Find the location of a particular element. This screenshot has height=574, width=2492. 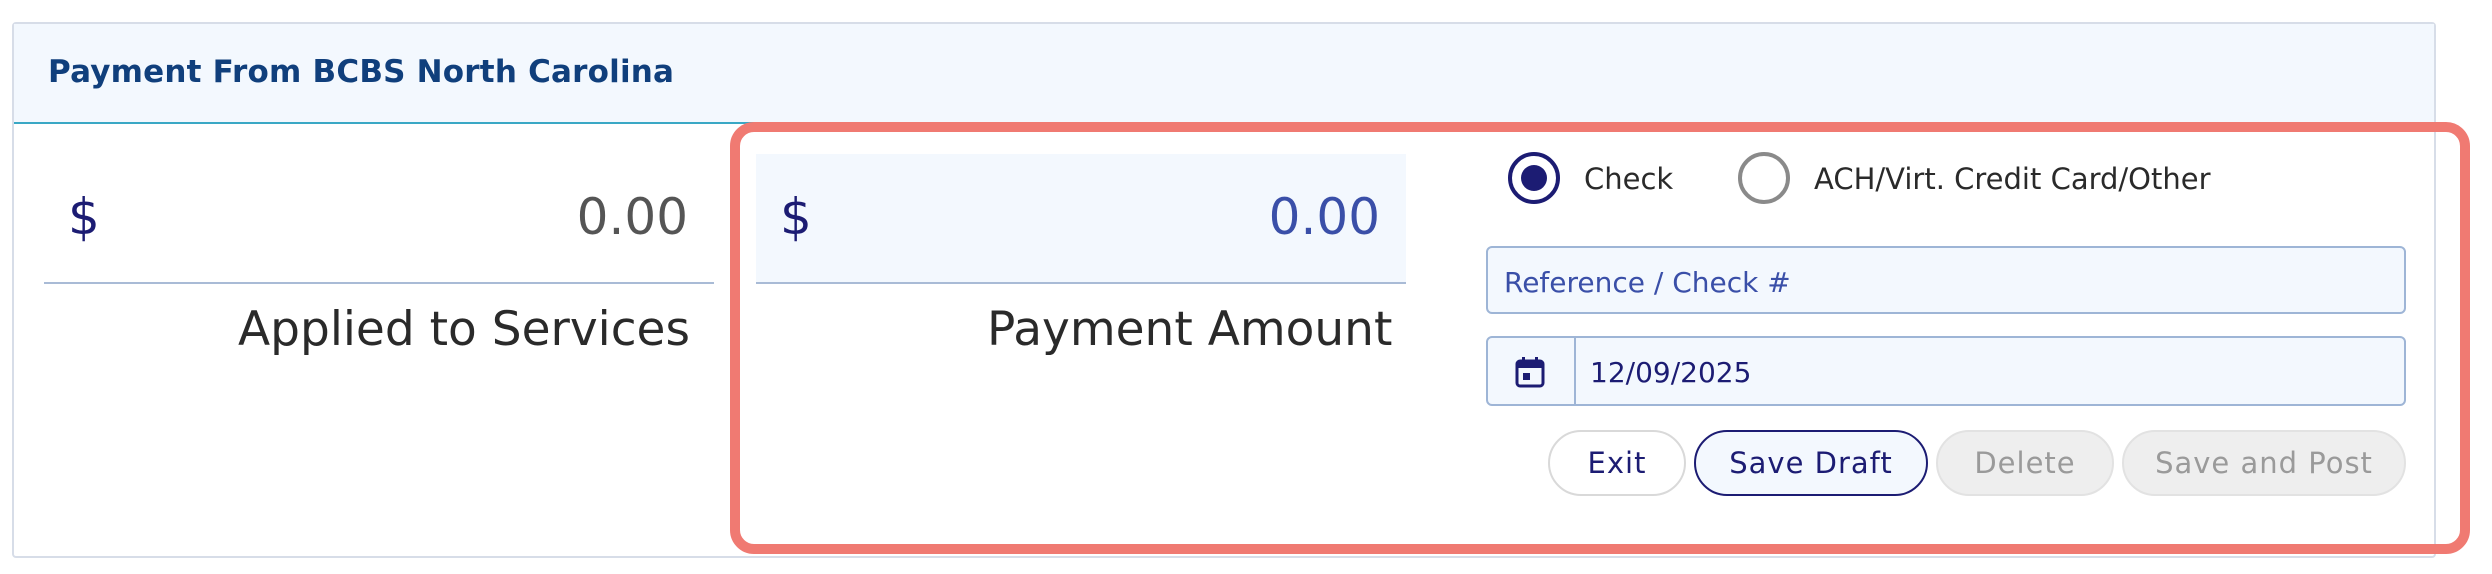

radio-checked-icon is located at coordinates (1534, 178).